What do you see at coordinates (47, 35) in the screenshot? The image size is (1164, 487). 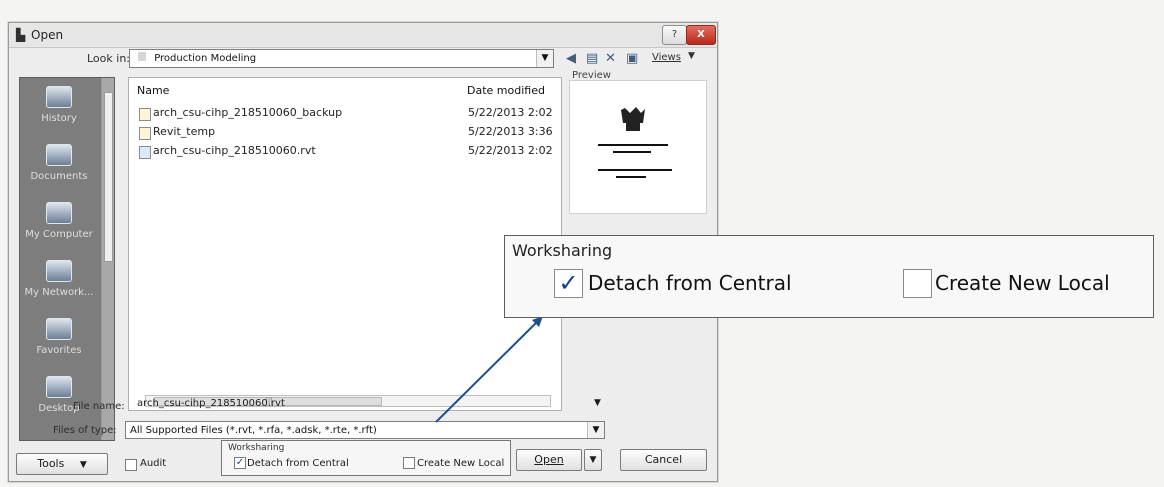 I see `dialog-title: Open` at bounding box center [47, 35].